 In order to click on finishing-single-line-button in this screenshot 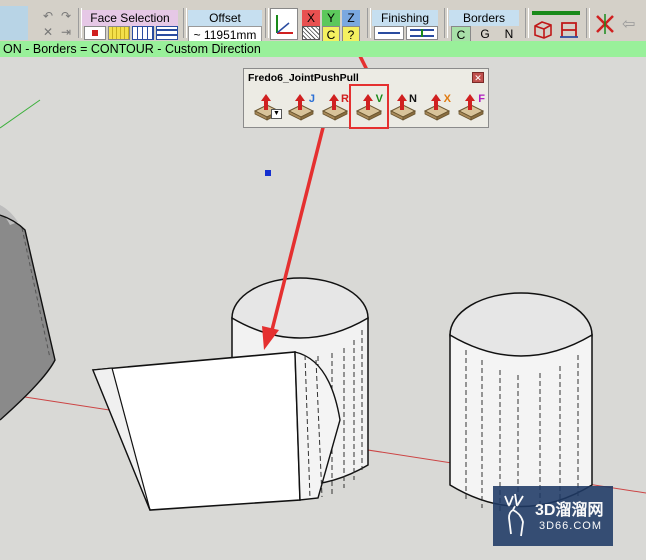, I will do `click(389, 33)`.